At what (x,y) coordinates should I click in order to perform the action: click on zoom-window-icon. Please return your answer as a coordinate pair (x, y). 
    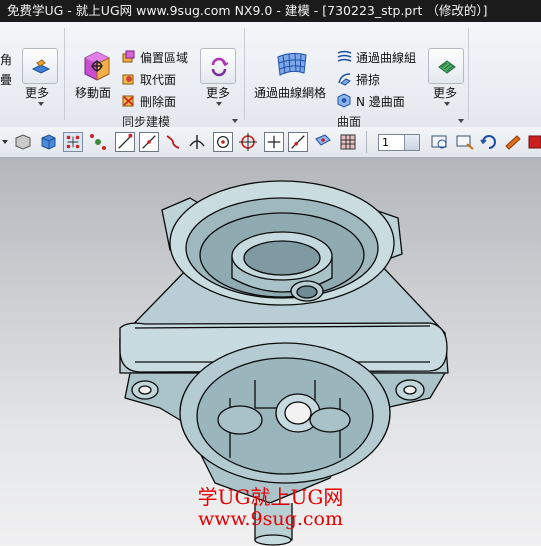
    Looking at the image, I should click on (465, 142).